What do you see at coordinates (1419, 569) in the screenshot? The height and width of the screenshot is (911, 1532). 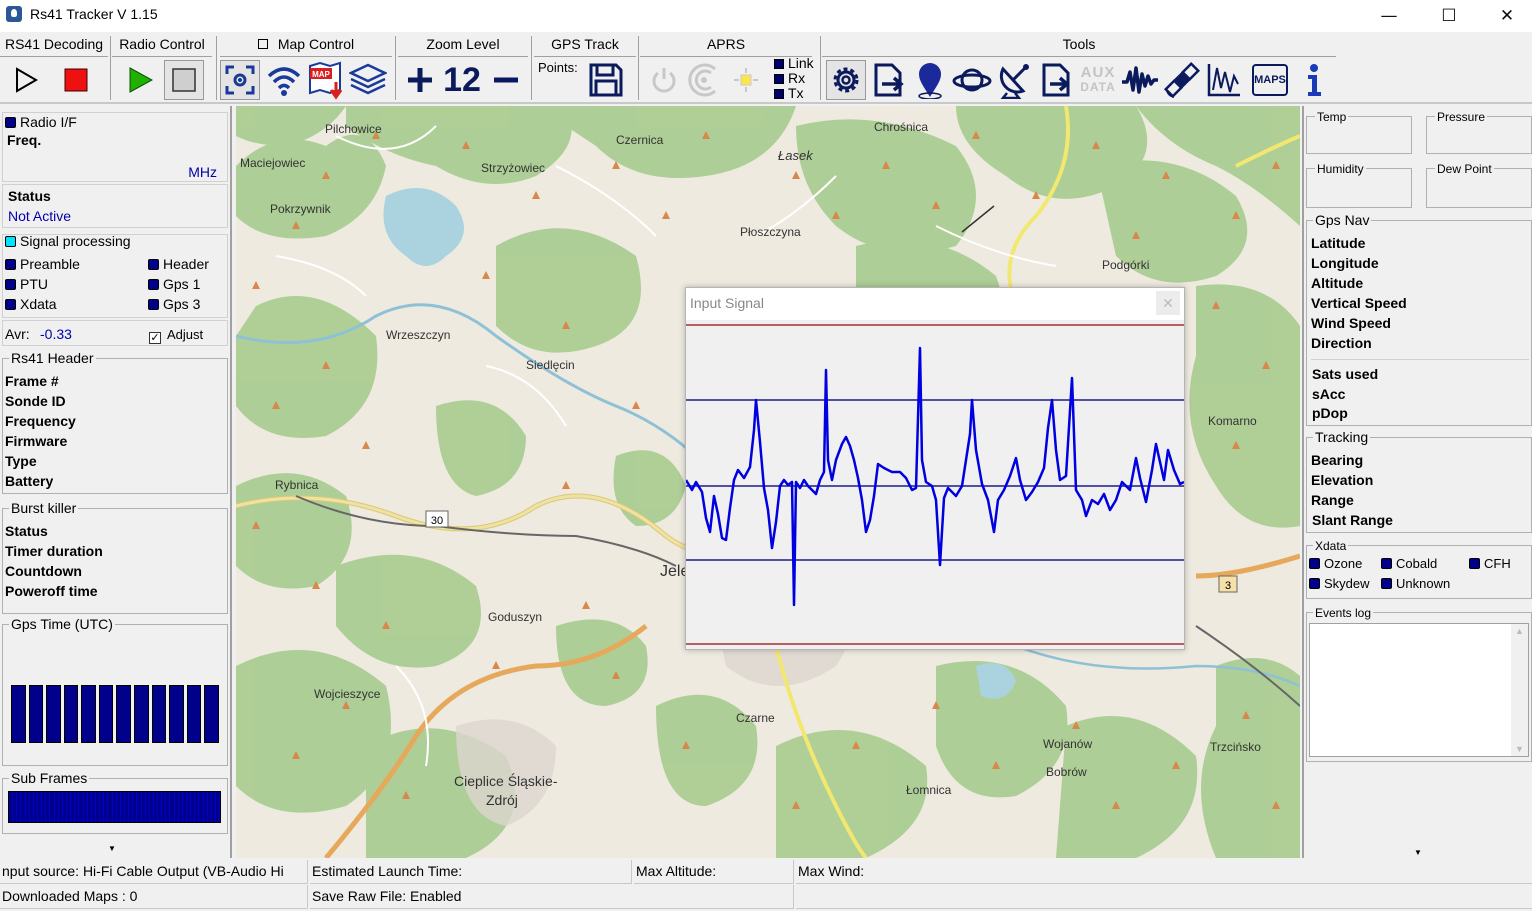 I see `xdata-box: Xdata Ozone Cobald CFH Skydew Unknown` at bounding box center [1419, 569].